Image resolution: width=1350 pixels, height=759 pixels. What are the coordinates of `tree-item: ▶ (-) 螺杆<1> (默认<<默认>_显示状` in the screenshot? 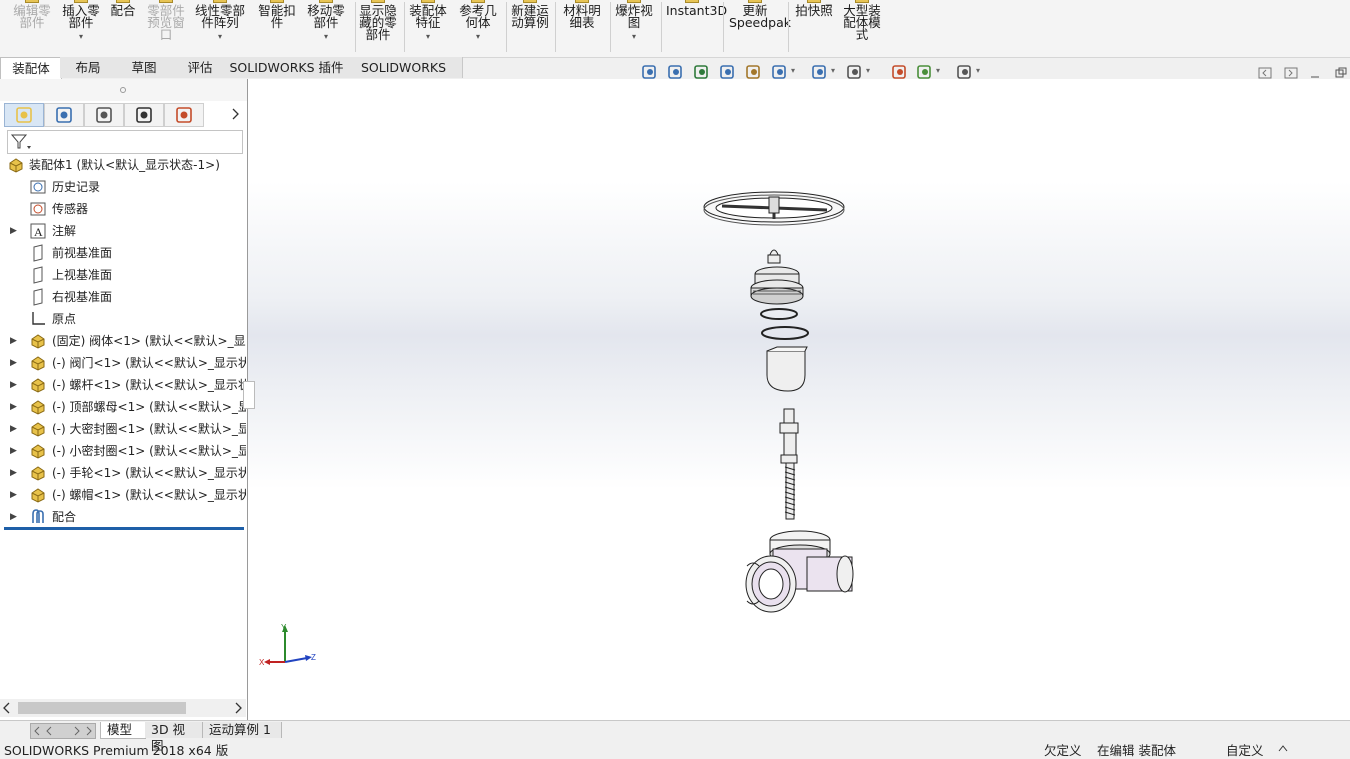 It's located at (123, 385).